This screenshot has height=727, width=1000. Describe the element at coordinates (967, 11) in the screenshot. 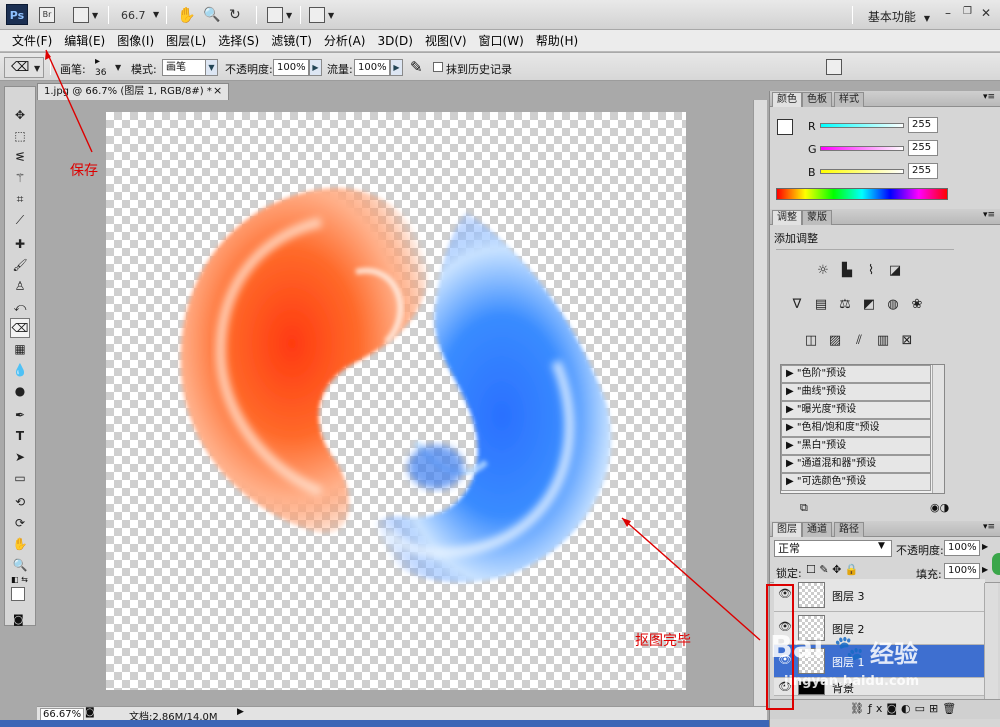

I see `restore-icon: ❐` at that location.